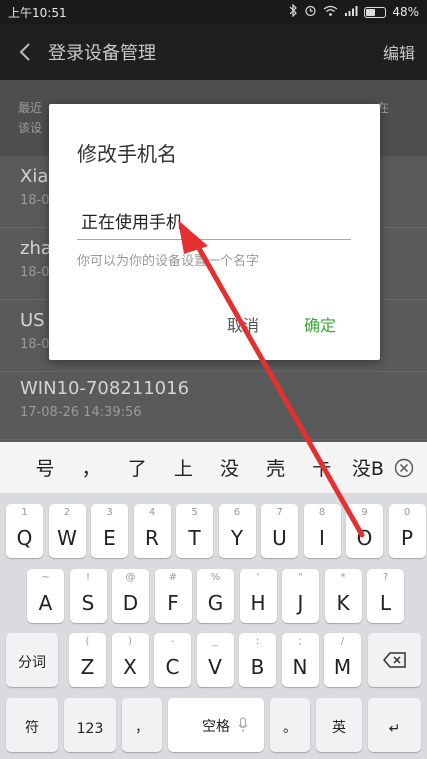 The image size is (427, 759). What do you see at coordinates (90, 729) in the screenshot?
I see `key-label: 123` at bounding box center [90, 729].